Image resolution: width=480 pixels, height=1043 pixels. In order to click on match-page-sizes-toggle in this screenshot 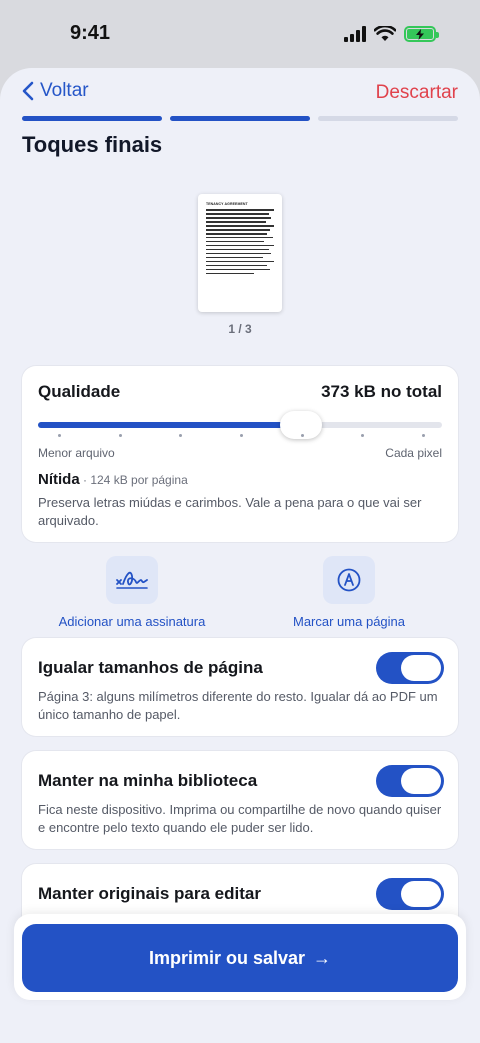, I will do `click(410, 668)`.